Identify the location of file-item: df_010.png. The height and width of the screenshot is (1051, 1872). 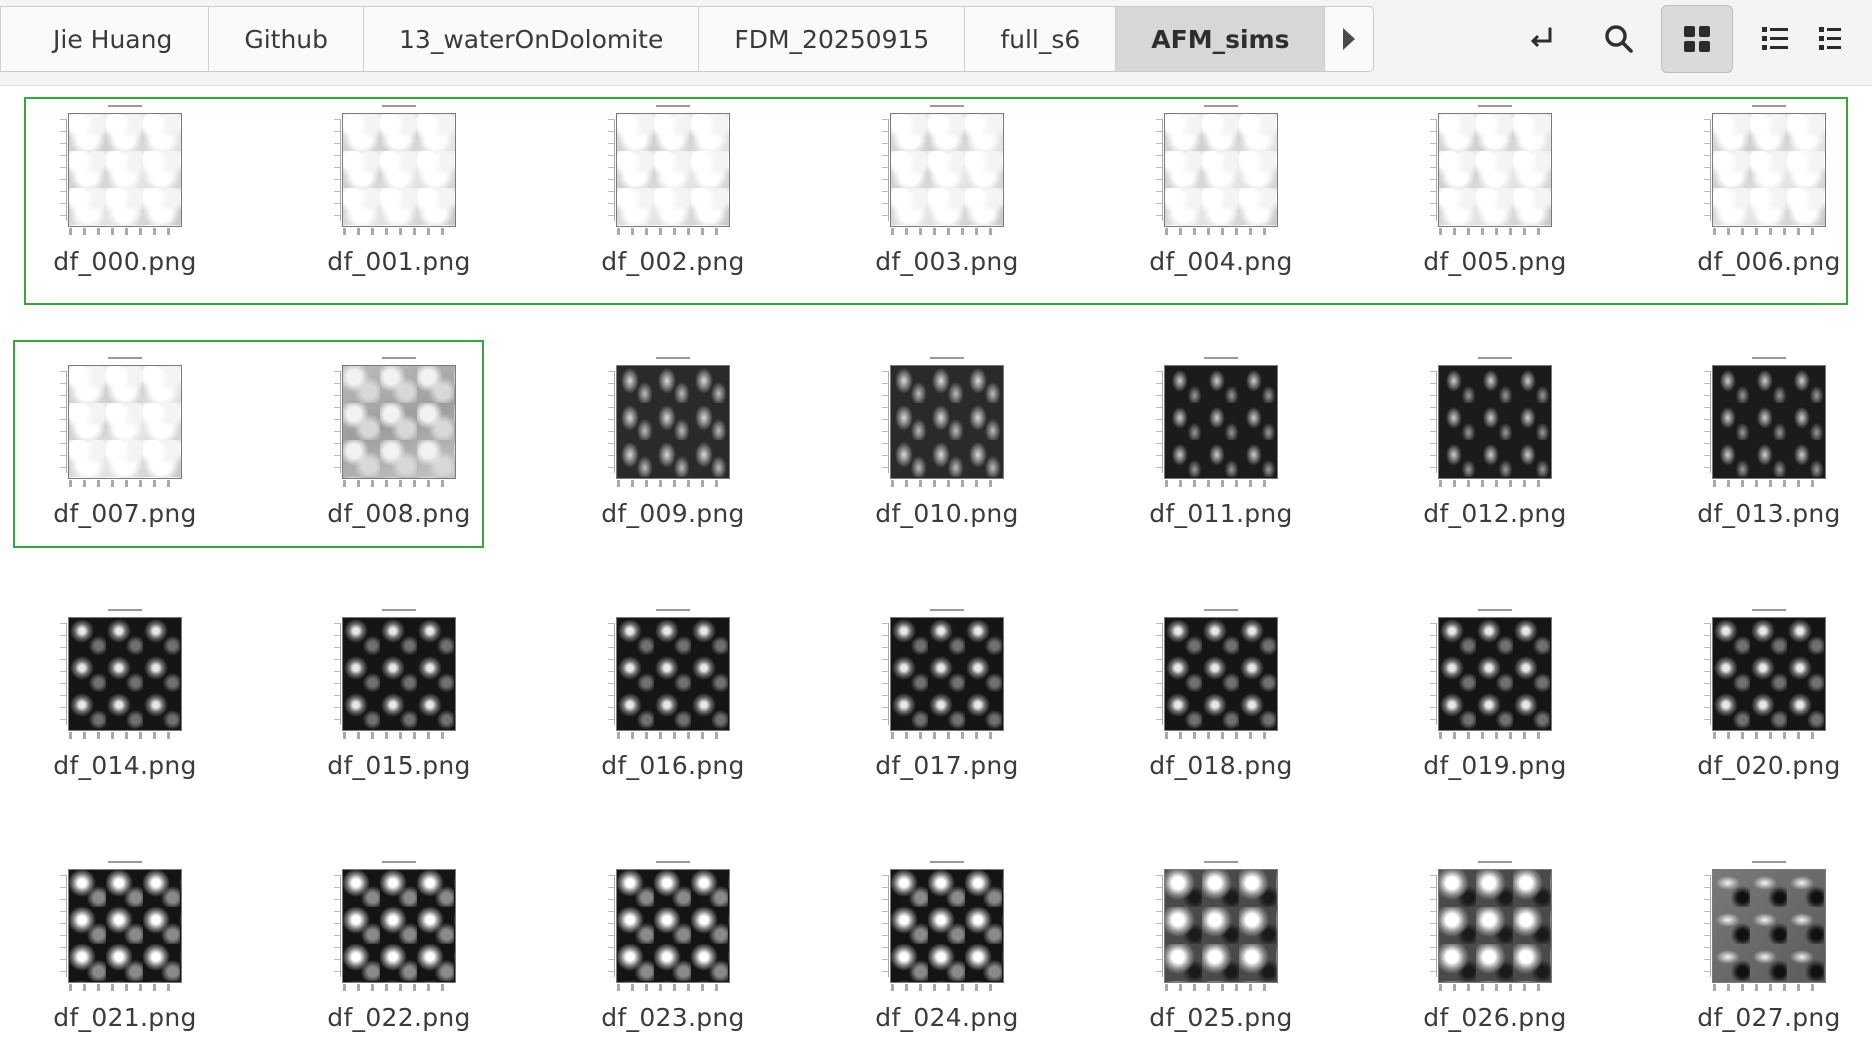
(947, 442).